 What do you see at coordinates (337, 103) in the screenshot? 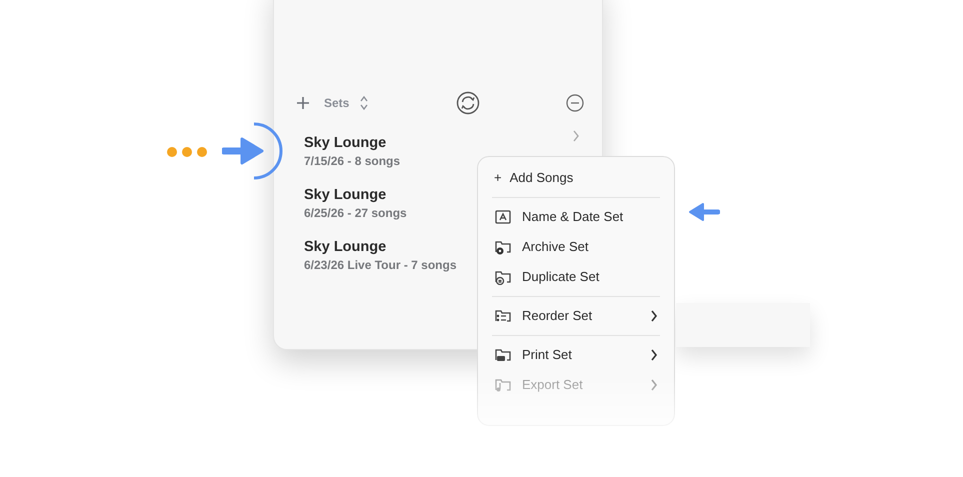
I see `sets-title: Sets` at bounding box center [337, 103].